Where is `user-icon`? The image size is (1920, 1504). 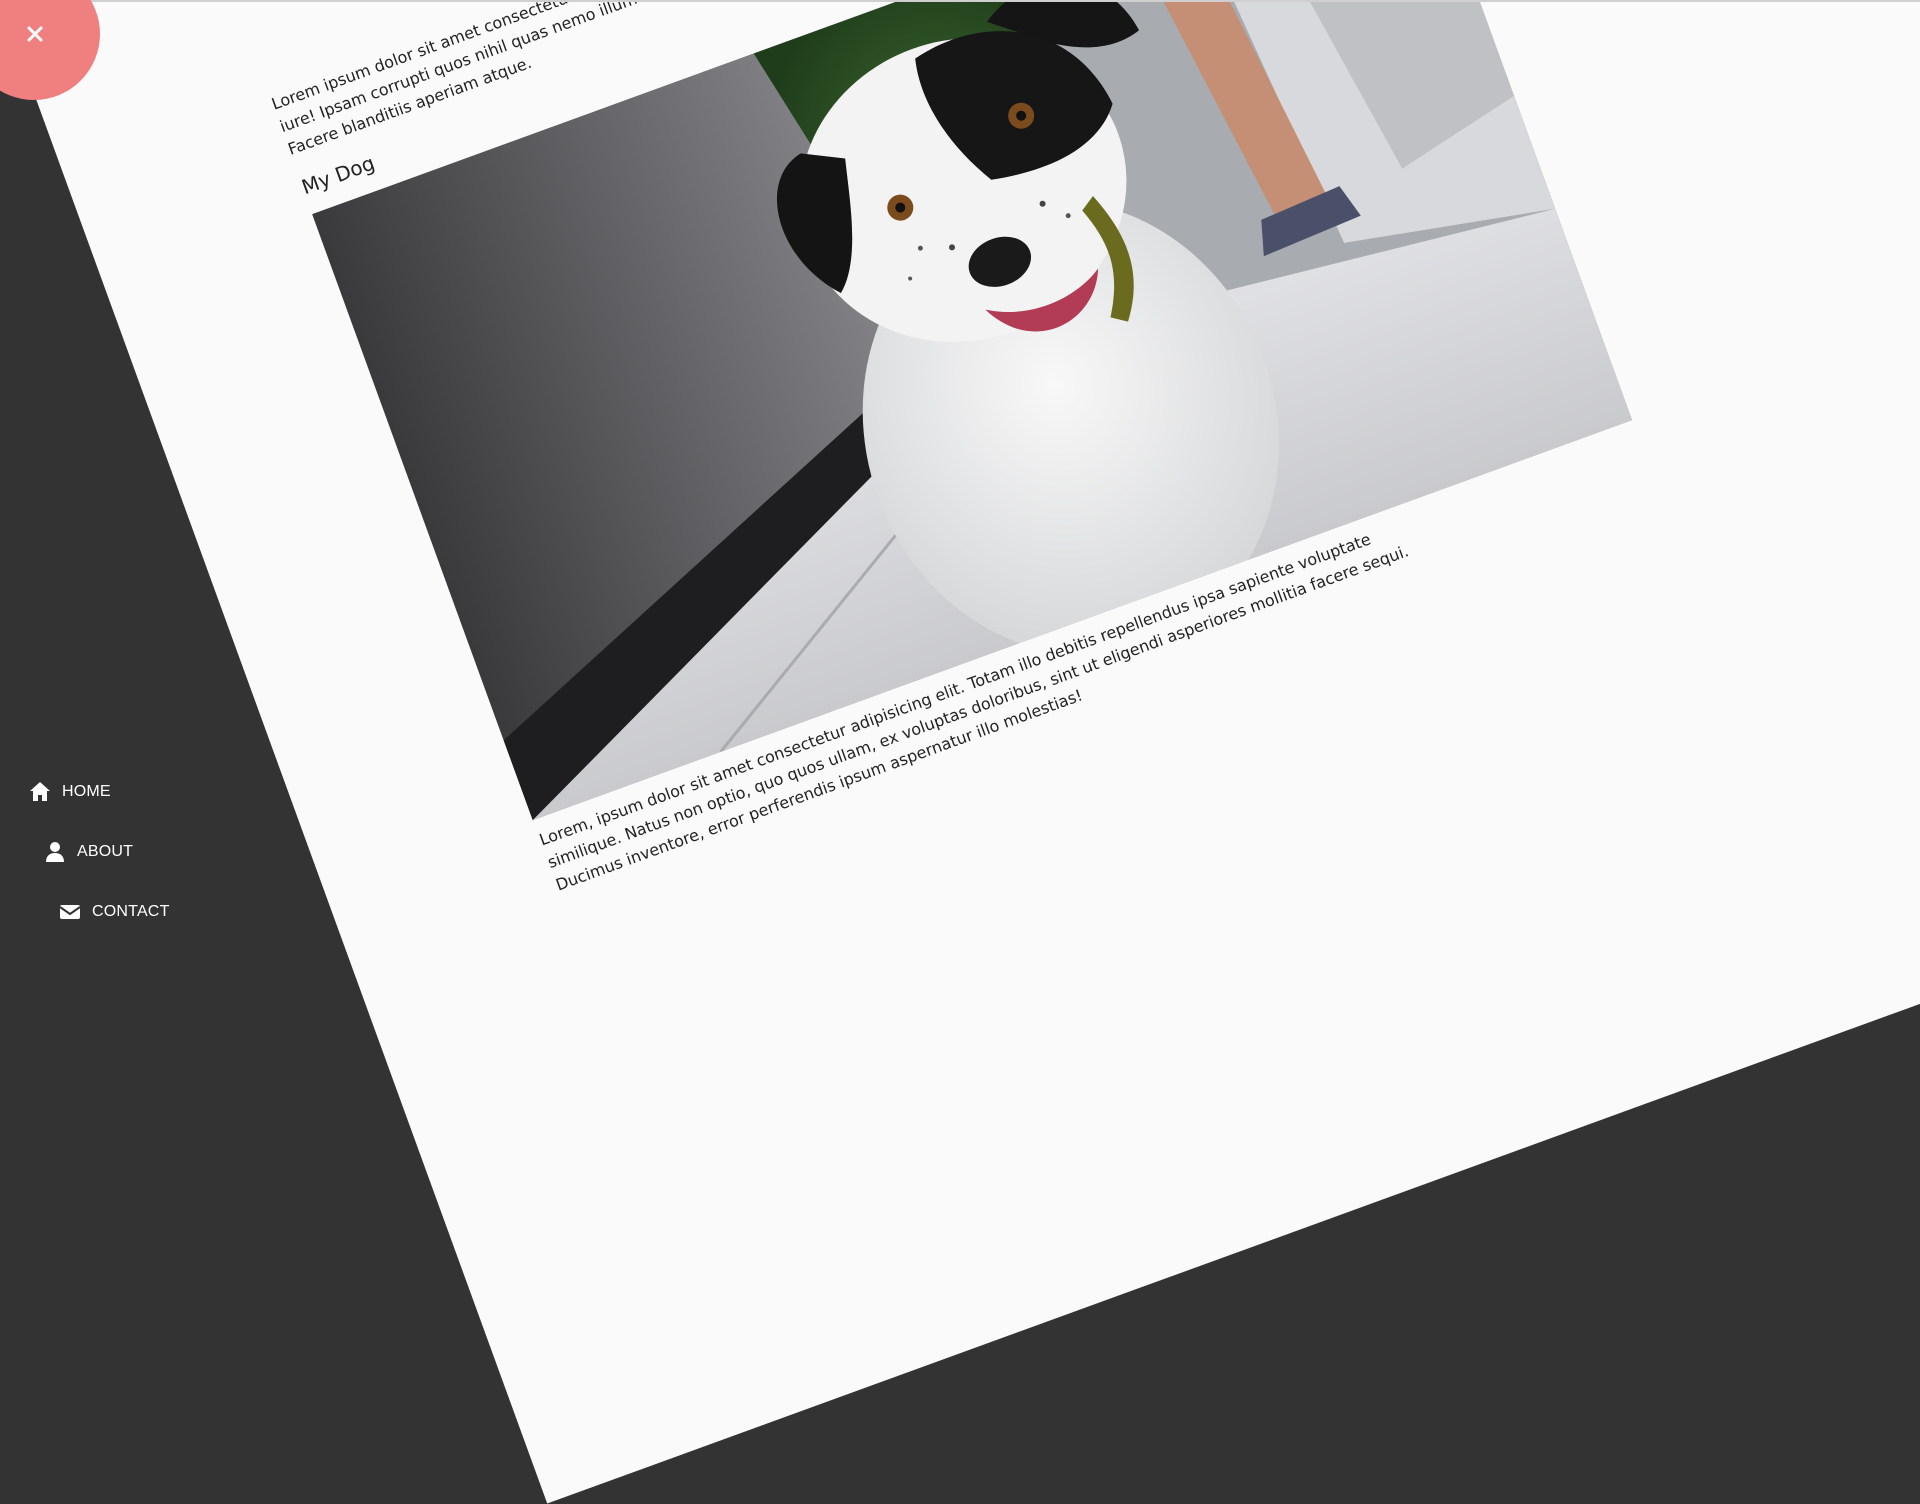 user-icon is located at coordinates (55, 852).